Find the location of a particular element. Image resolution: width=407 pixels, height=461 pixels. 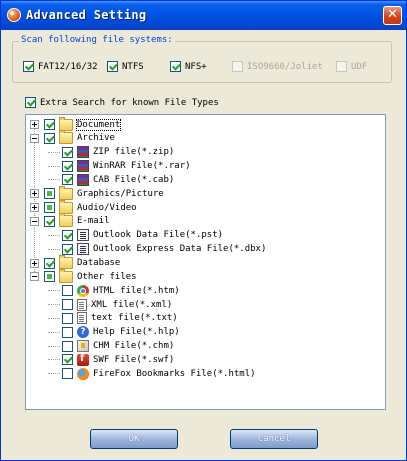

extra-search-label: Extra Search for known File Types is located at coordinates (129, 102).